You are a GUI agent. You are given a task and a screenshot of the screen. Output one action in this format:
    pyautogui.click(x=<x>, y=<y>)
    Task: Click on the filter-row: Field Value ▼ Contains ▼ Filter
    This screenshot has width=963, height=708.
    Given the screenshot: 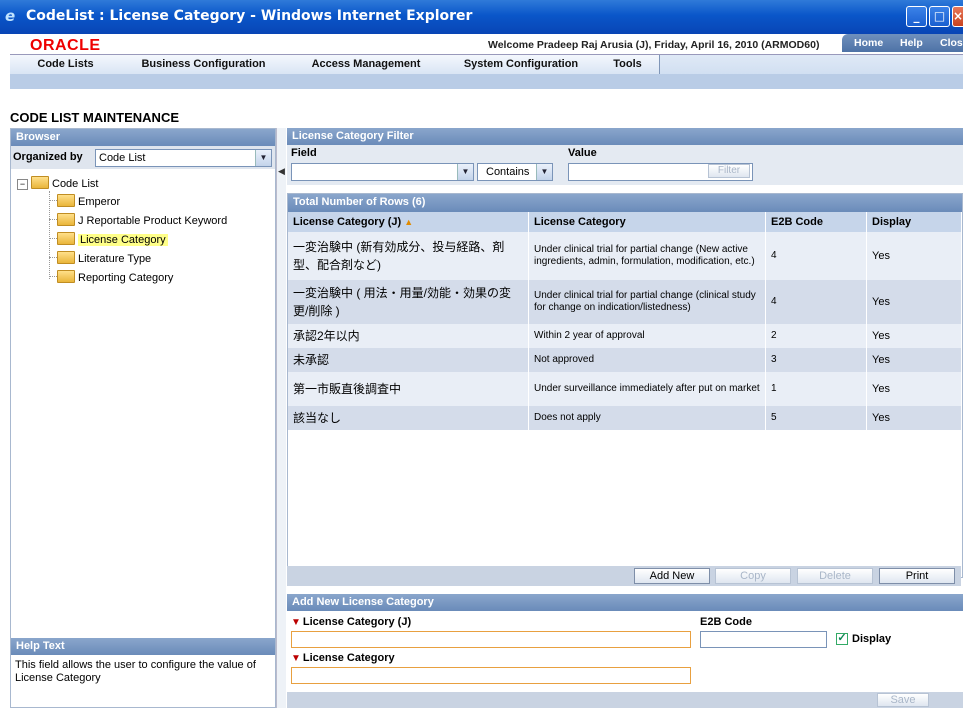 What is the action you would take?
    pyautogui.click(x=625, y=165)
    